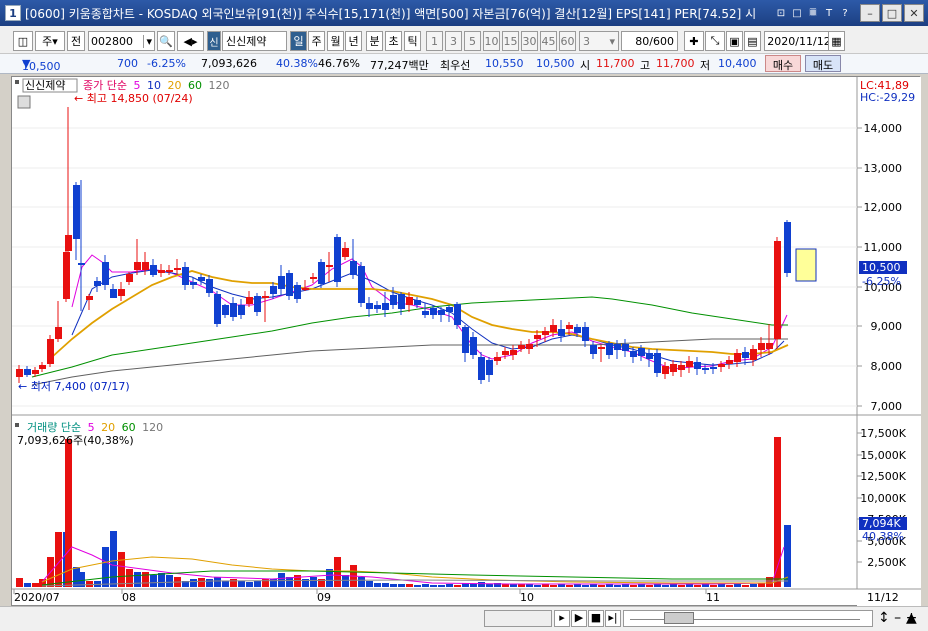 The width and height of the screenshot is (928, 631). What do you see at coordinates (374, 41) in the screenshot?
I see `tab-minute: 분` at bounding box center [374, 41].